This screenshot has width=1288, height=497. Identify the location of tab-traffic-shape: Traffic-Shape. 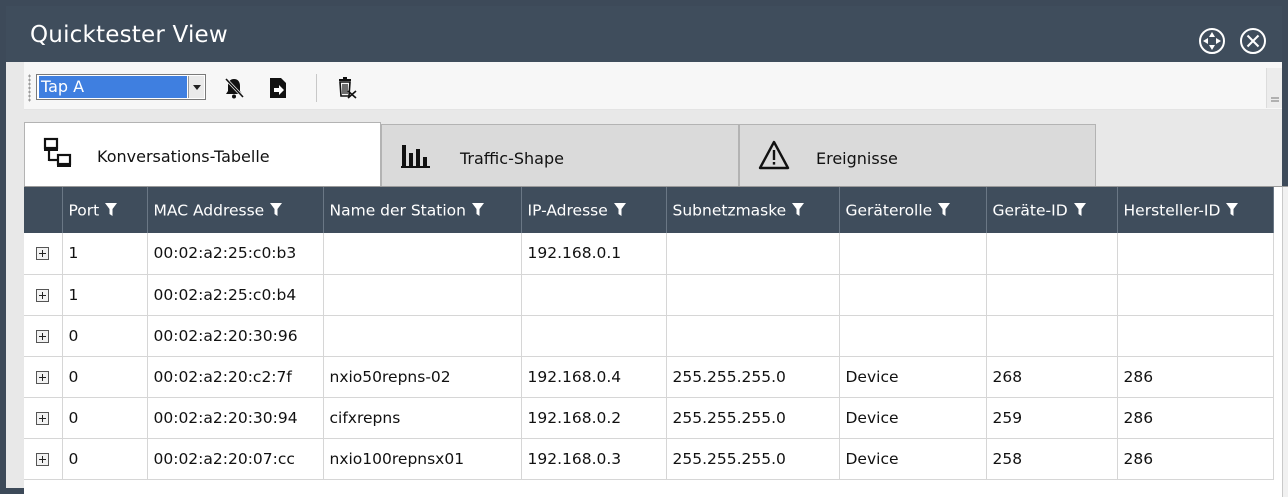
(560, 155).